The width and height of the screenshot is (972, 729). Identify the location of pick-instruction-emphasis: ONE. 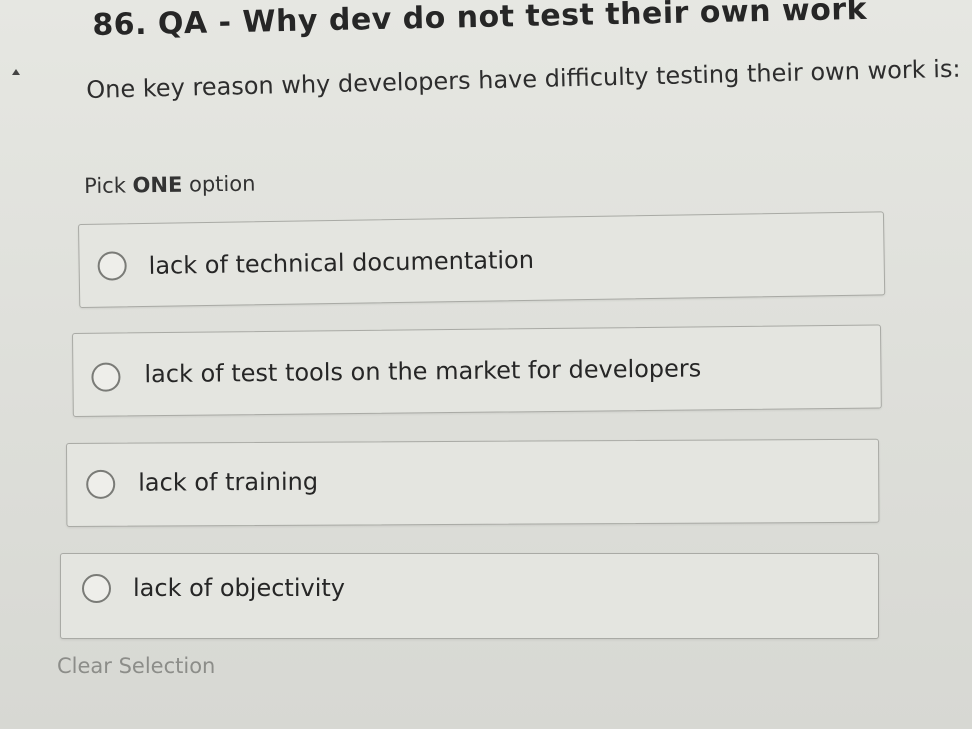
(157, 185).